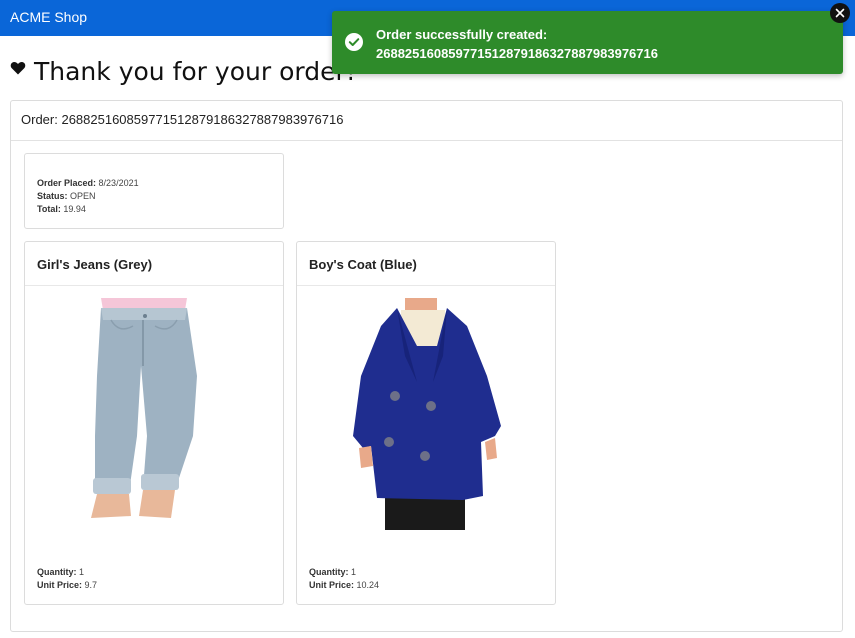 The image size is (855, 638). I want to click on close-icon, so click(840, 13).